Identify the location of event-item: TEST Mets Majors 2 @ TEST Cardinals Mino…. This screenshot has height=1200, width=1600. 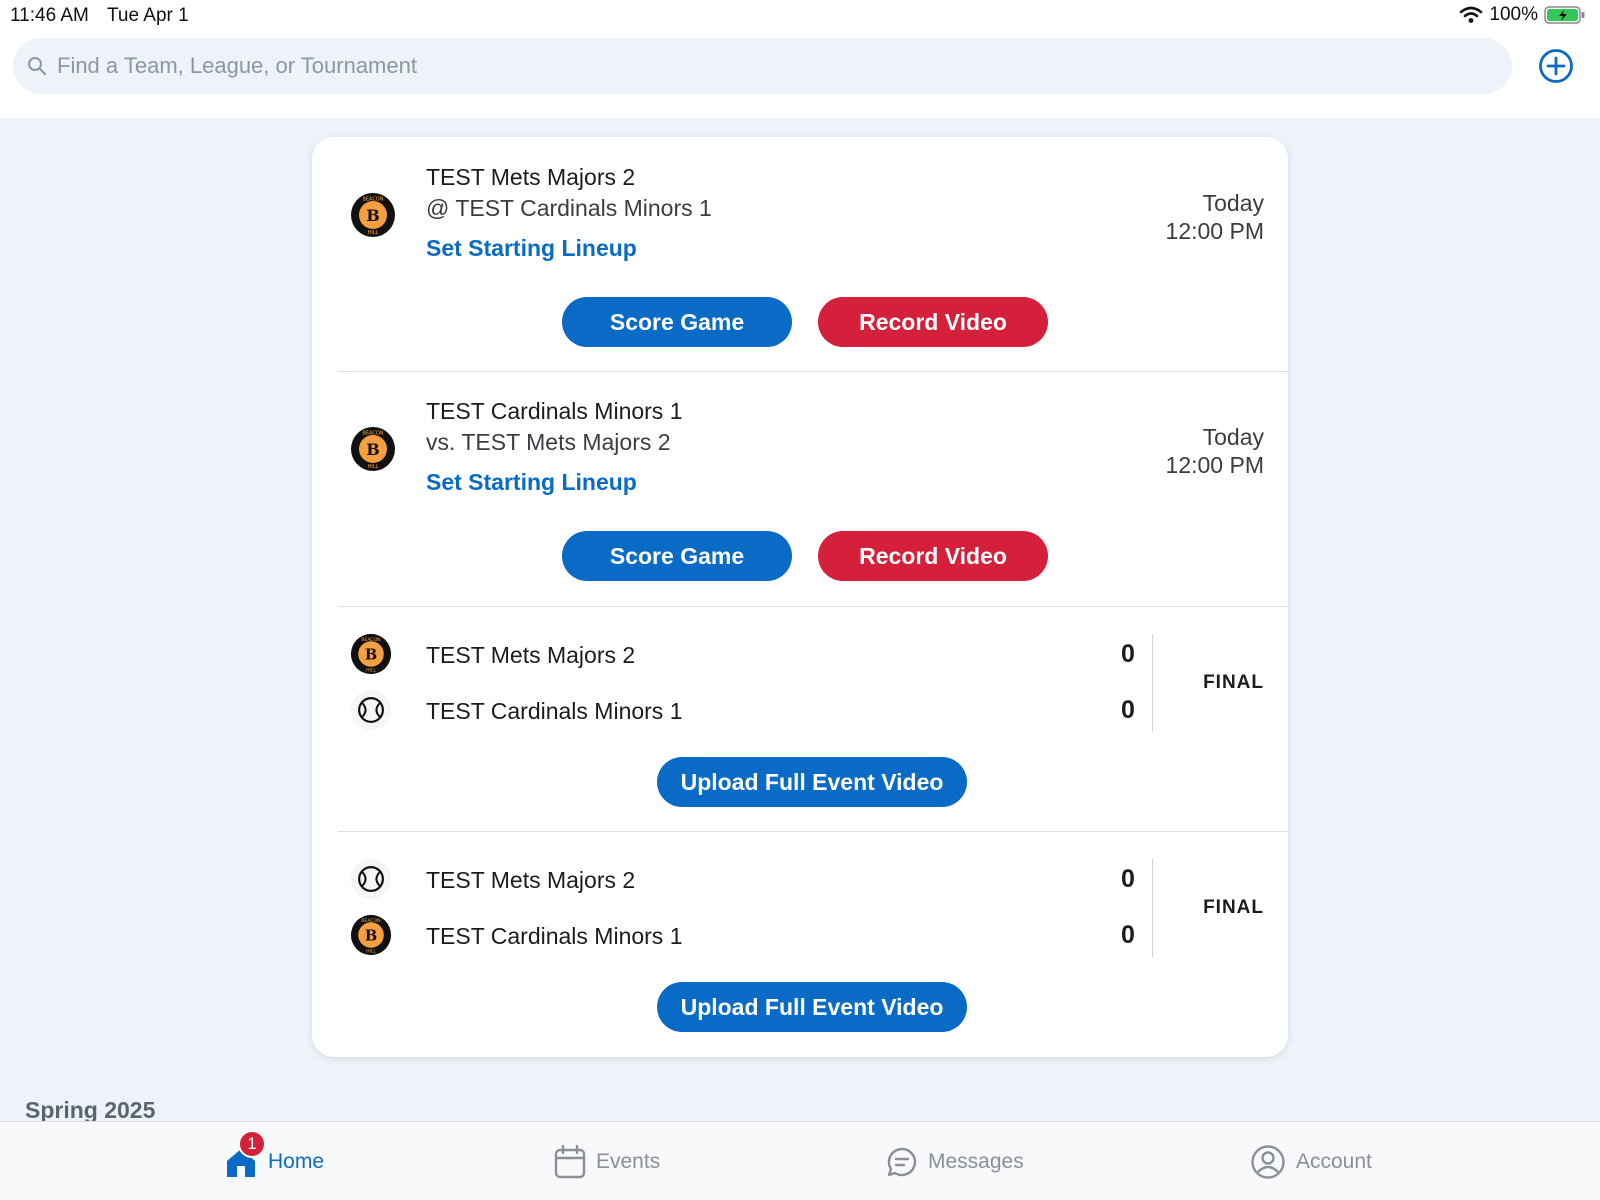
(813, 254).